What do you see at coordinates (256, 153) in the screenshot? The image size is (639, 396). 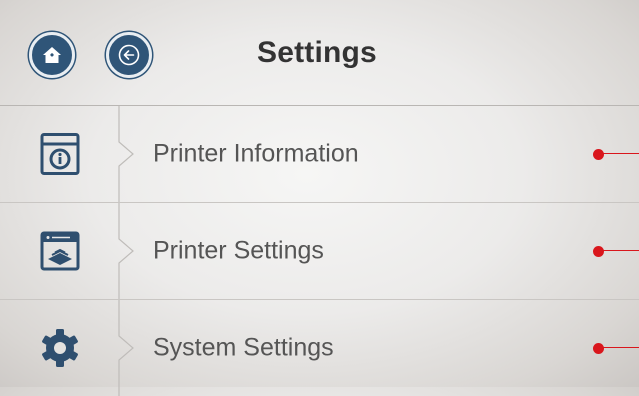 I see `menu-item-label: Printer Information` at bounding box center [256, 153].